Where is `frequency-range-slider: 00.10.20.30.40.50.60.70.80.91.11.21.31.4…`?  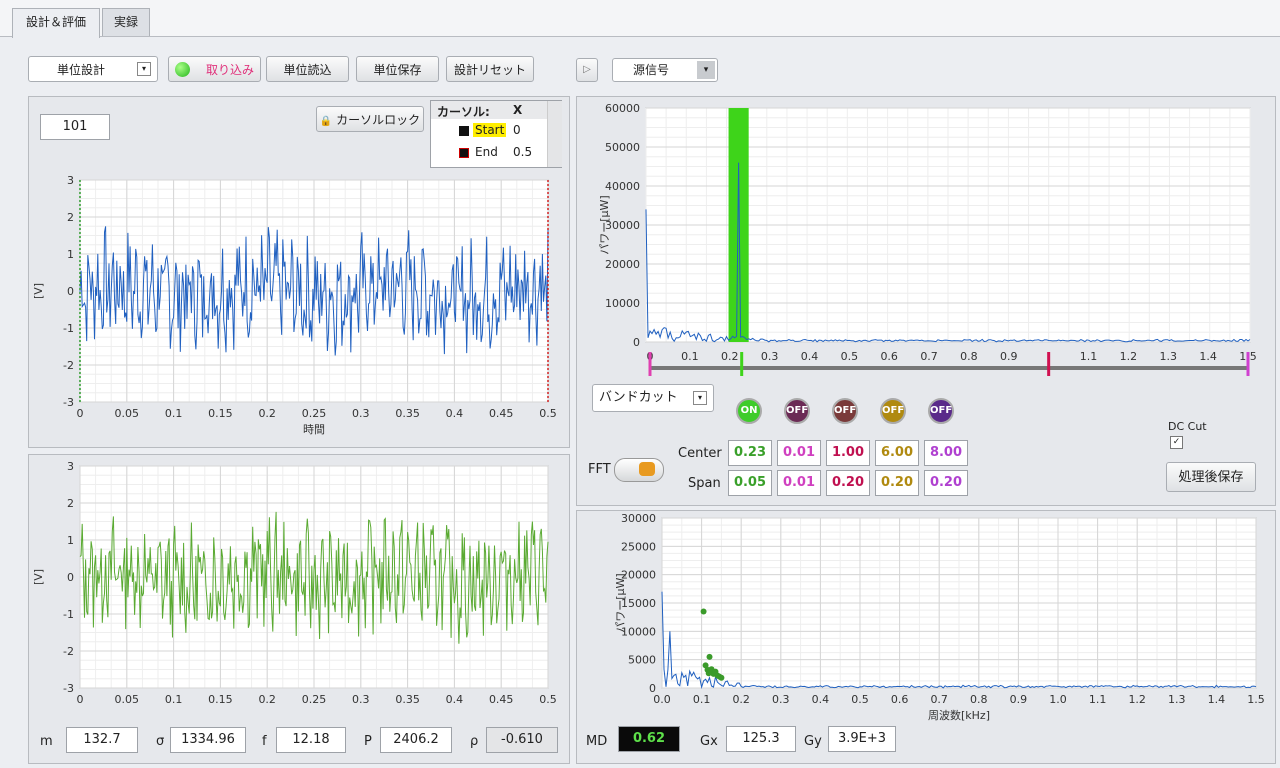 frequency-range-slider: 00.10.20.30.40.50.60.70.80.91.11.21.31.4… is located at coordinates (949, 366).